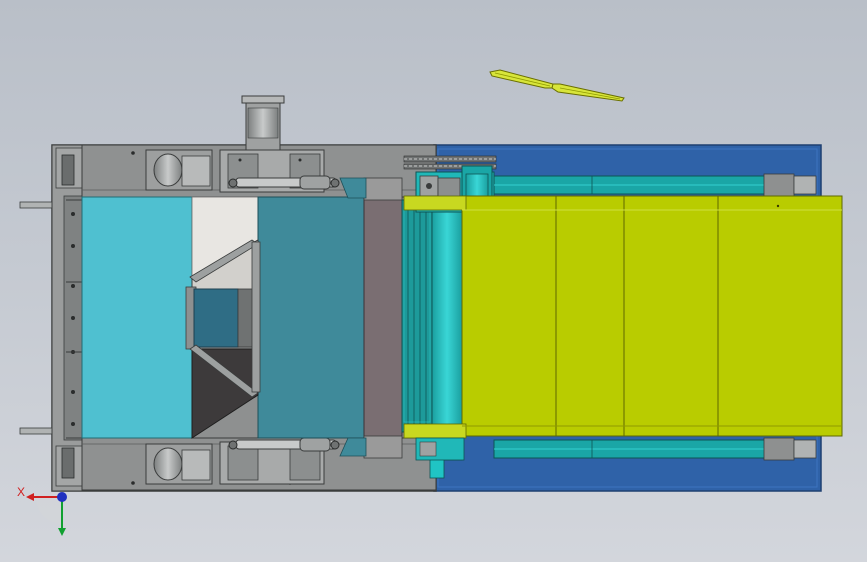 Image resolution: width=867 pixels, height=562 pixels. What do you see at coordinates (179, 464) in the screenshot?
I see `bearing-block-bottom` at bounding box center [179, 464].